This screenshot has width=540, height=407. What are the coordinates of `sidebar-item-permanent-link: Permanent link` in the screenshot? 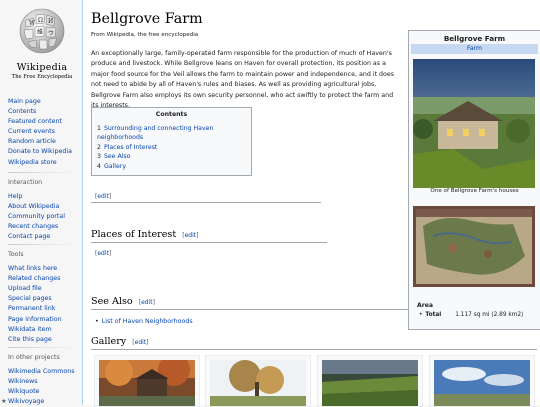 It's located at (35, 309).